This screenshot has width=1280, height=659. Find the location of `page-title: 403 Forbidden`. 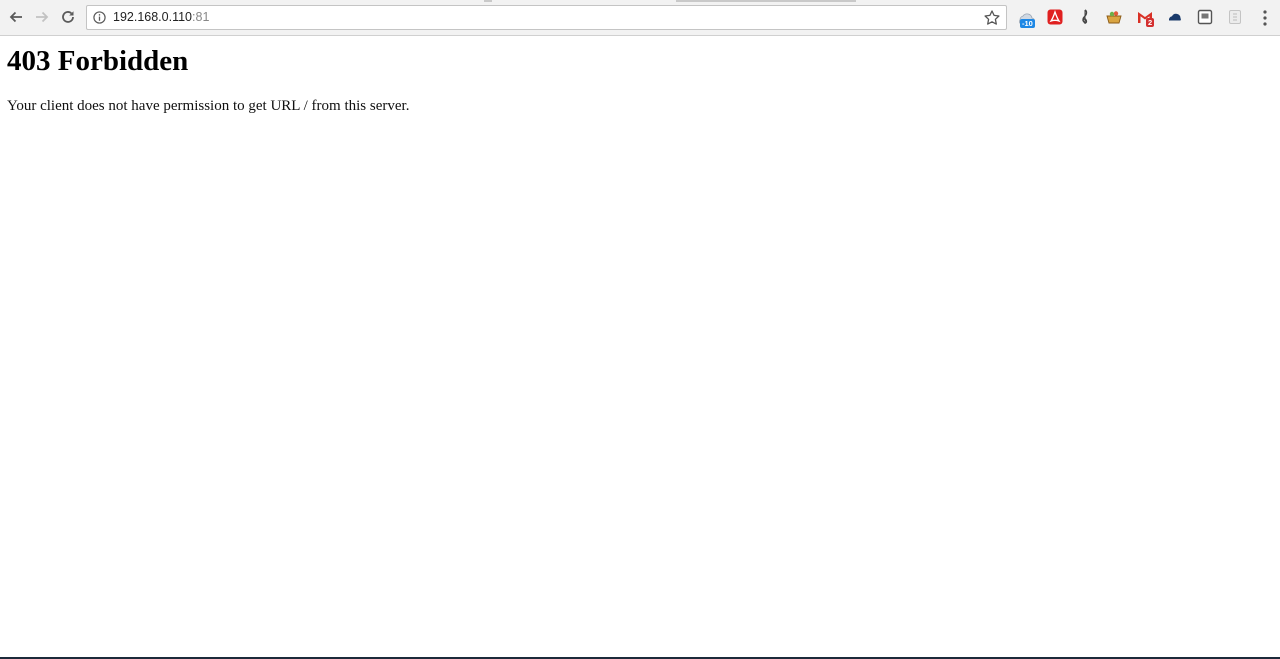

page-title: 403 Forbidden is located at coordinates (98, 61).